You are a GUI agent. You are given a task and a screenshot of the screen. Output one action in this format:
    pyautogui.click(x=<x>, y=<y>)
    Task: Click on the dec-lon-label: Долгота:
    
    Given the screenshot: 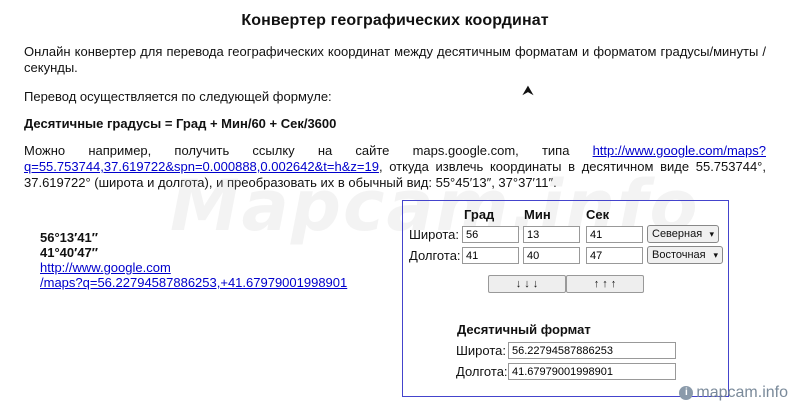 What is the action you would take?
    pyautogui.click(x=482, y=371)
    